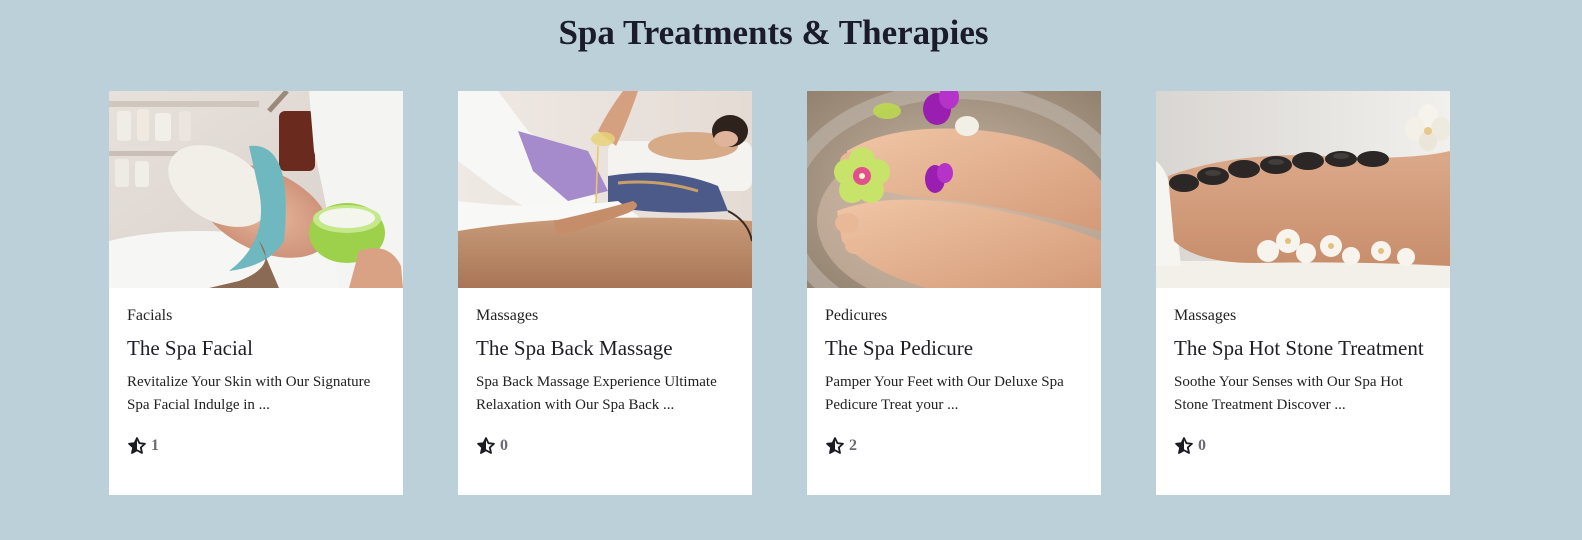  Describe the element at coordinates (773, 32) in the screenshot. I see `page-title: Spa Treatments & Therapies` at that location.